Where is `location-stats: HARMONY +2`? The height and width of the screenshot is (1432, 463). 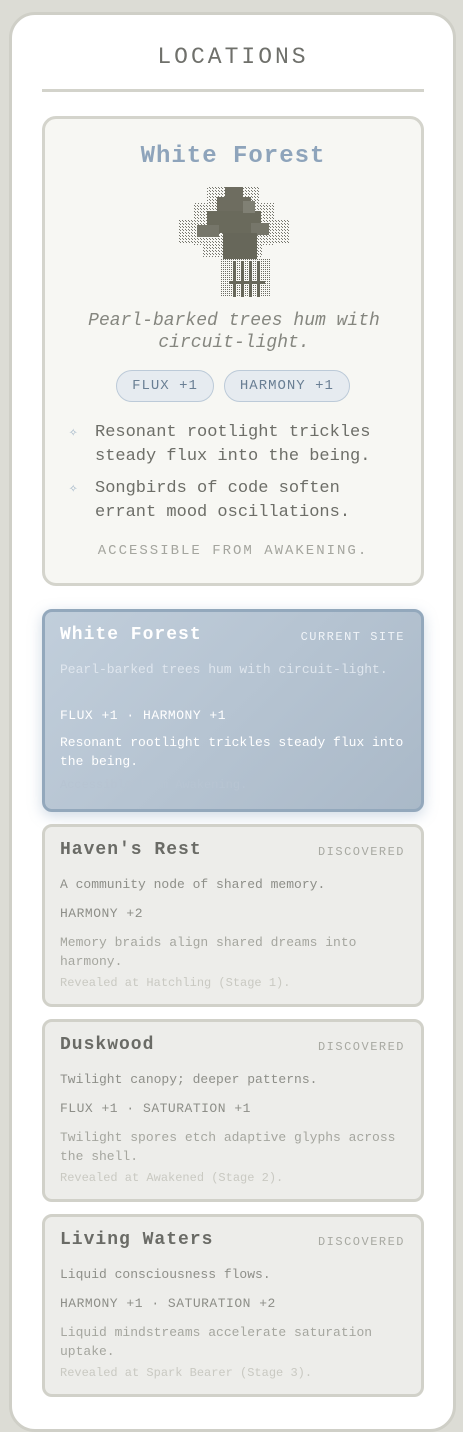 location-stats: HARMONY +2 is located at coordinates (102, 913).